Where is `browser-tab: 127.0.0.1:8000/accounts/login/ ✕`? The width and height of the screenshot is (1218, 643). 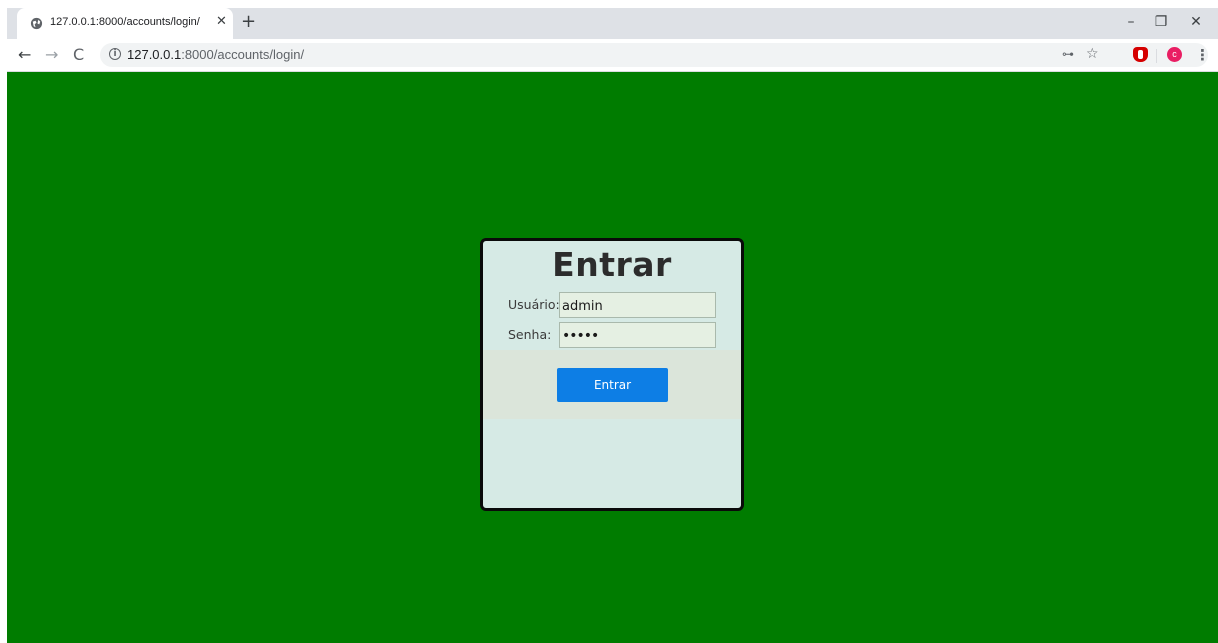 browser-tab: 127.0.0.1:8000/accounts/login/ ✕ is located at coordinates (125, 23).